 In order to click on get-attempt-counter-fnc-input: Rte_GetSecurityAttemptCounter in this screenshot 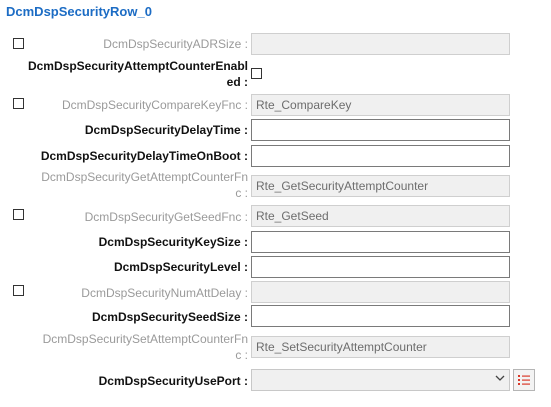, I will do `click(380, 186)`.